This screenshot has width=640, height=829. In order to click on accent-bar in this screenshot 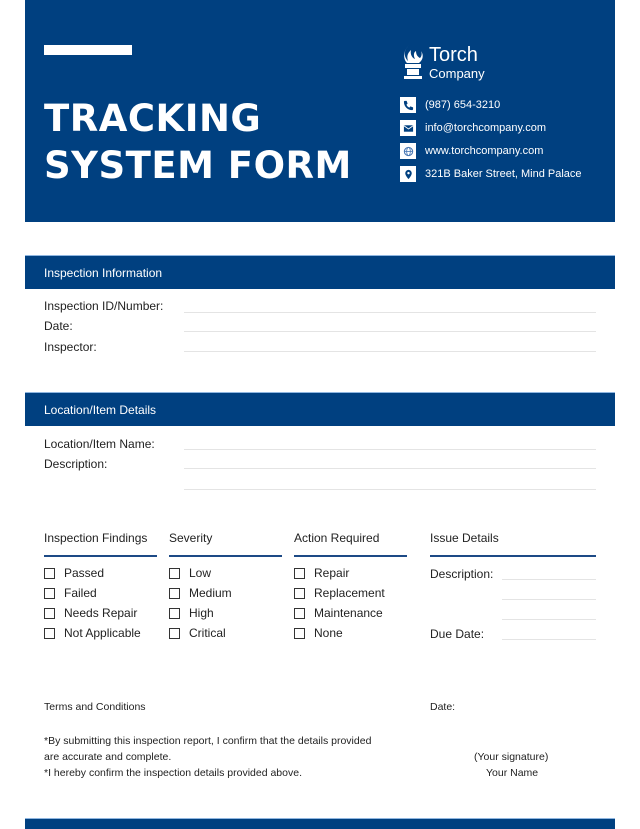, I will do `click(88, 50)`.